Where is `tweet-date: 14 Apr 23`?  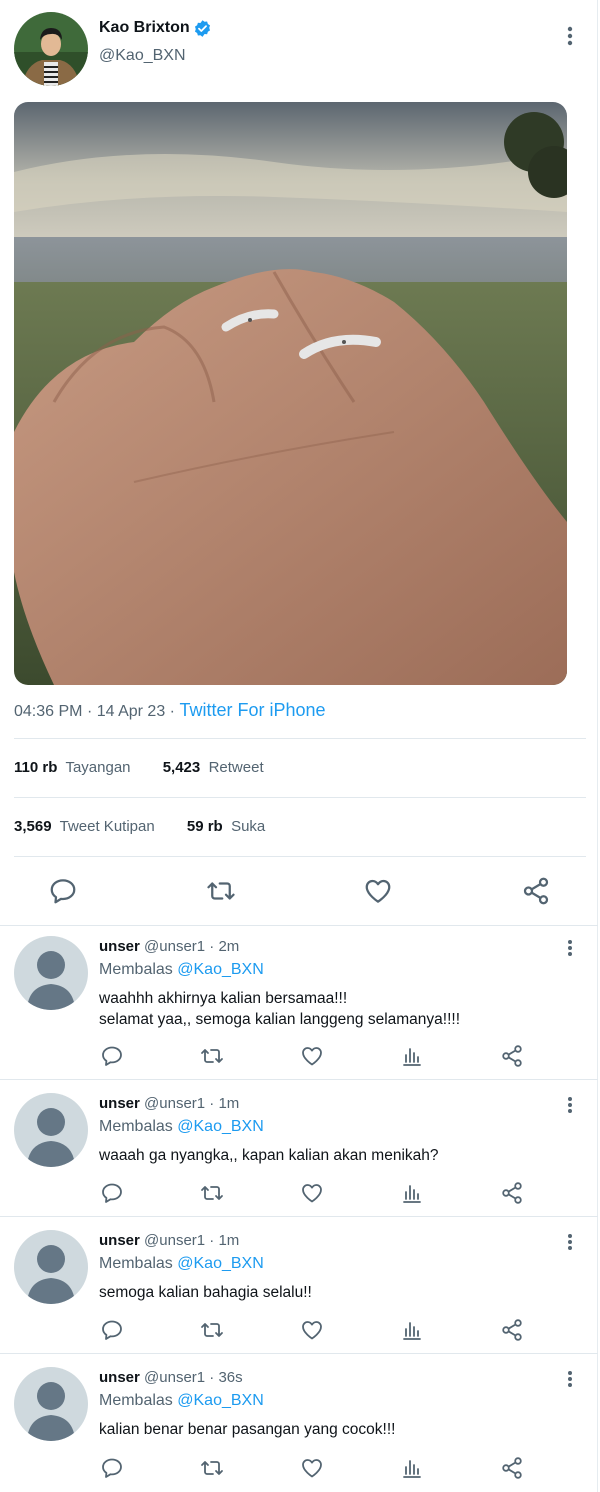
tweet-date: 14 Apr 23 is located at coordinates (131, 711).